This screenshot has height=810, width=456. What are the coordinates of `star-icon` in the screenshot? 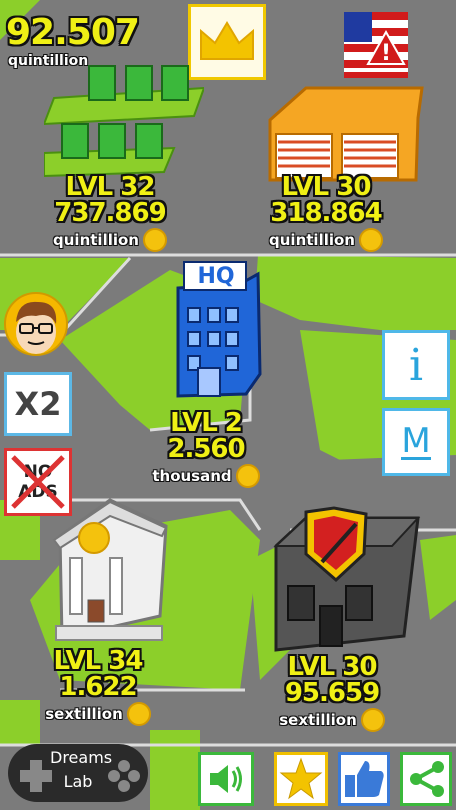 It's located at (301, 778).